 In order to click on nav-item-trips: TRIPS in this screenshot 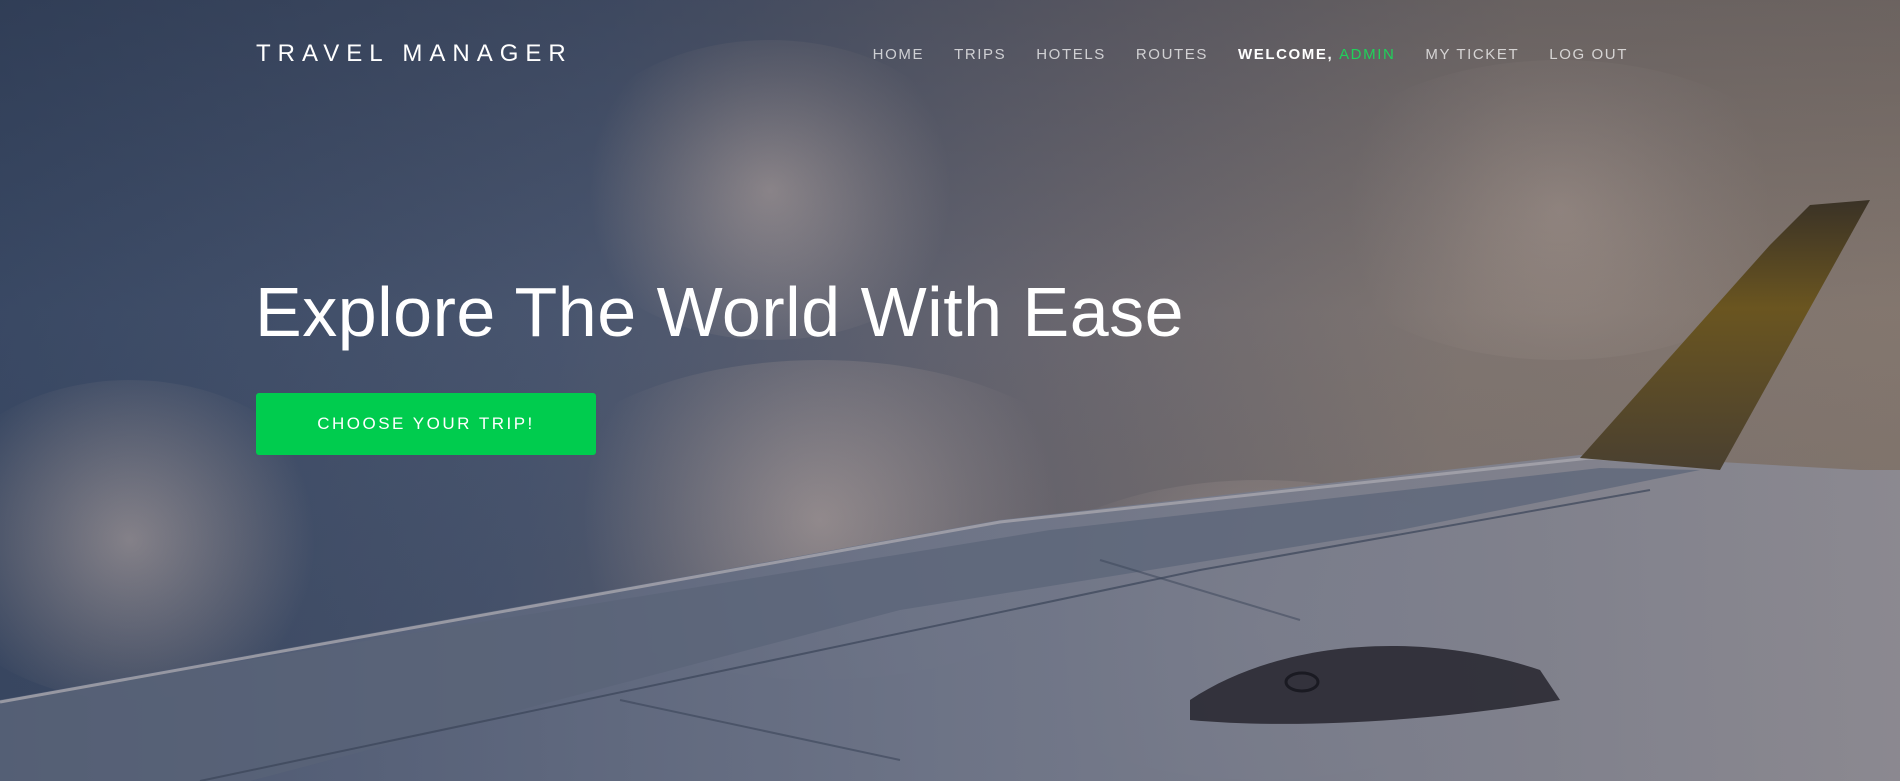, I will do `click(980, 54)`.